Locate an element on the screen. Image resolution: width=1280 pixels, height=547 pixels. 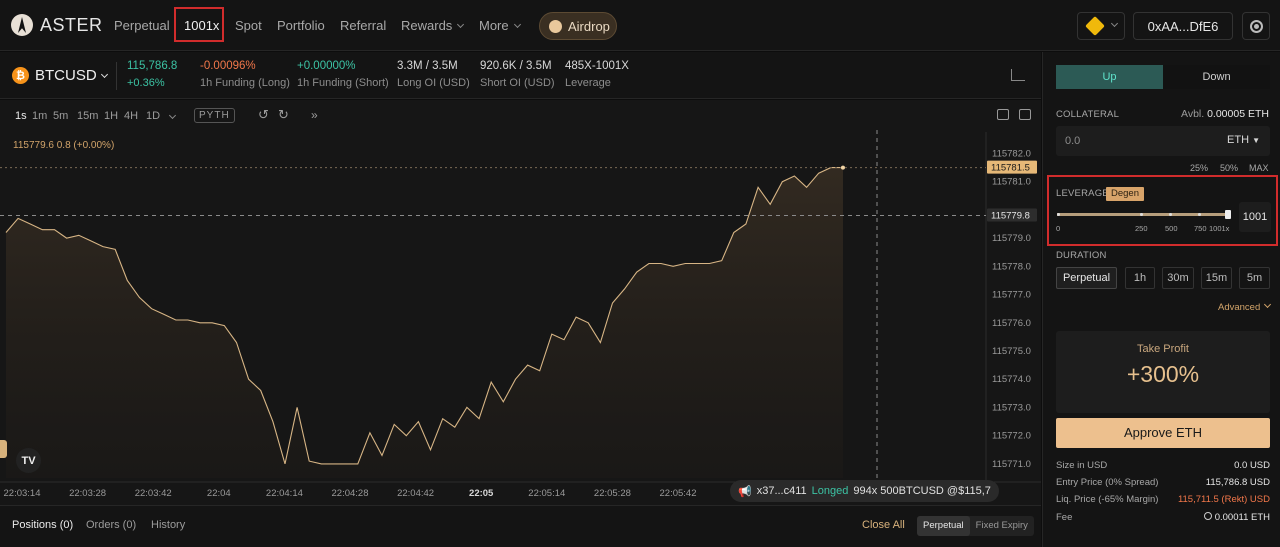
short-oi-label: Short OI (USD) is located at coordinates (517, 83).